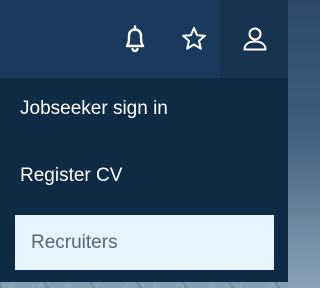  What do you see at coordinates (135, 39) in the screenshot?
I see `bell-icon` at bounding box center [135, 39].